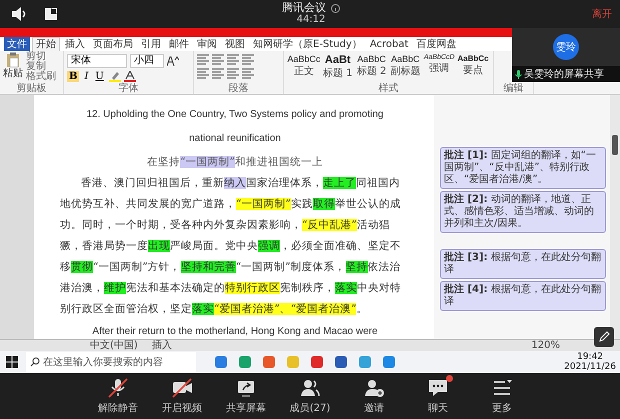  I want to click on group-label: 样式, so click(389, 88).